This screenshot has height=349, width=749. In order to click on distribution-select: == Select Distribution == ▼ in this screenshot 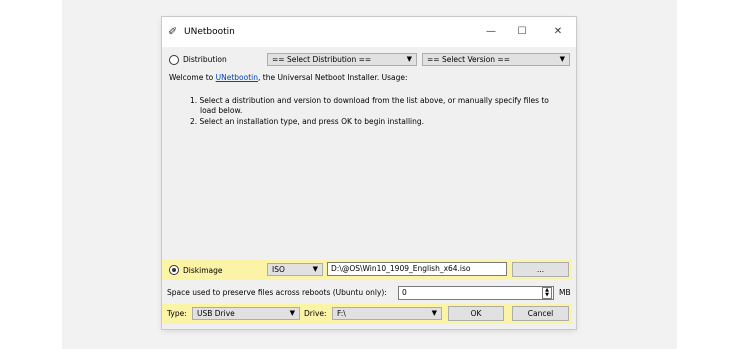, I will do `click(342, 59)`.